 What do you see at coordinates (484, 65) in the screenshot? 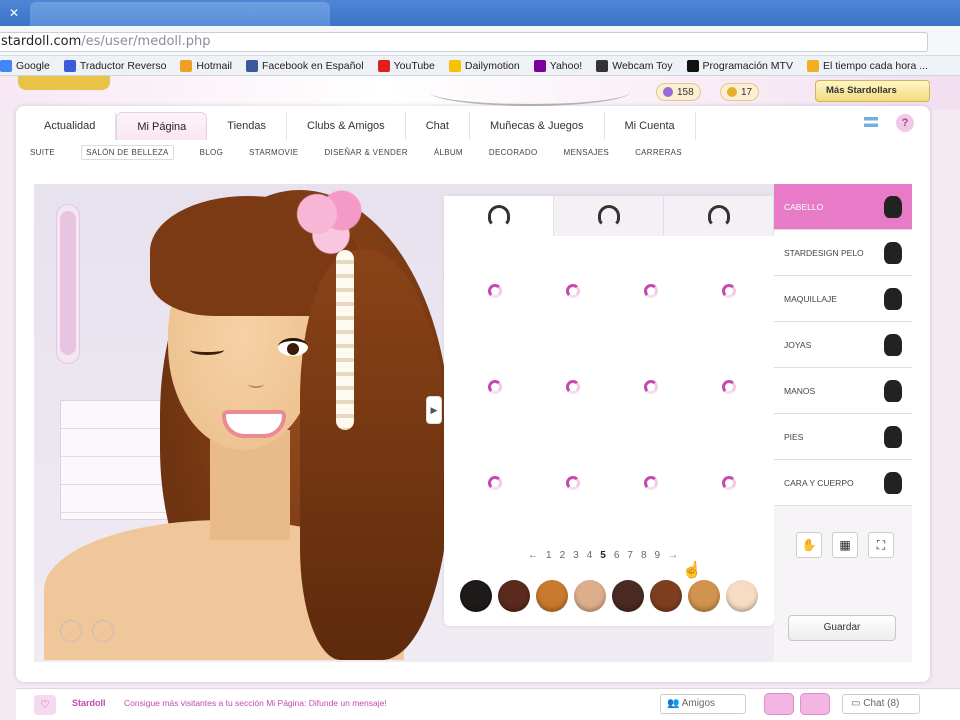
I see `bookmark-item: Dailymotion` at bounding box center [484, 65].